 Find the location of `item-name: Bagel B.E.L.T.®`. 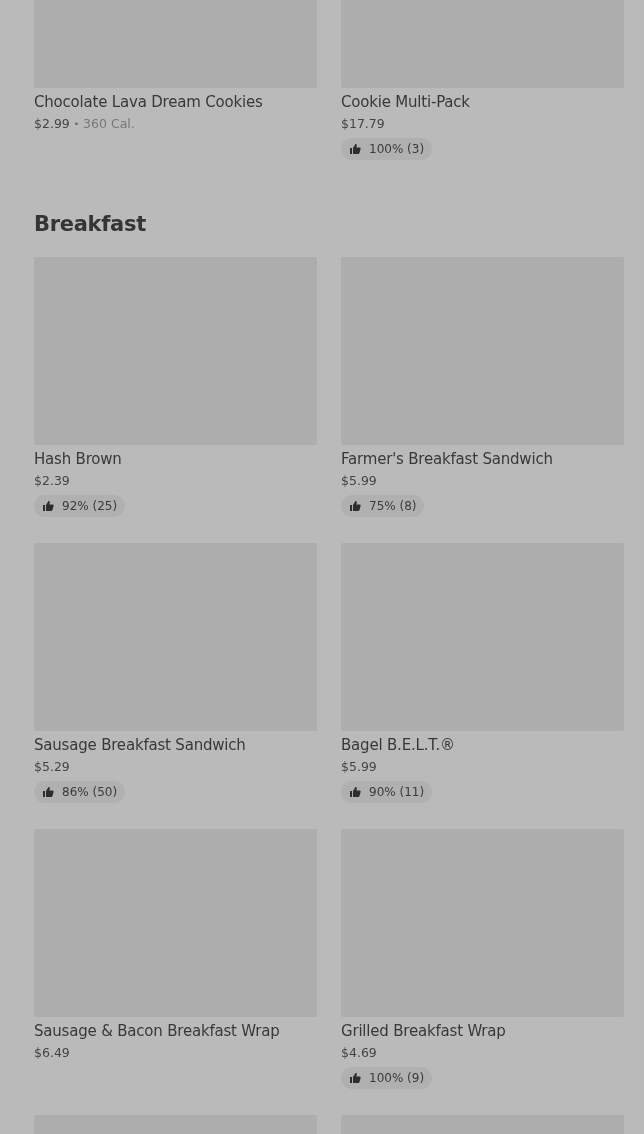

item-name: Bagel B.E.L.T.® is located at coordinates (398, 745).